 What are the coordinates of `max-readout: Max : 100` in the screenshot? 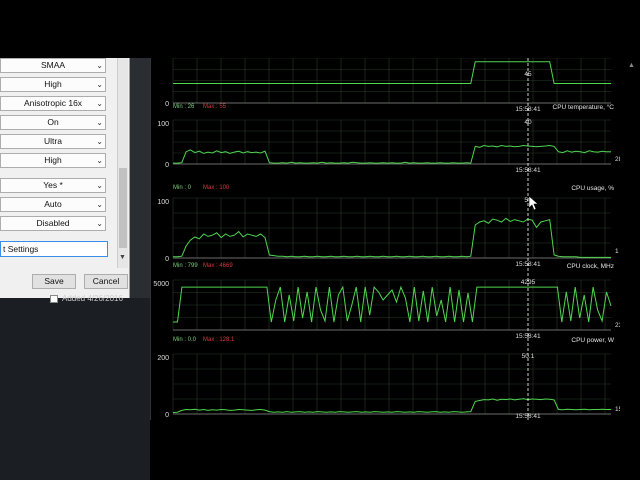 It's located at (216, 188).